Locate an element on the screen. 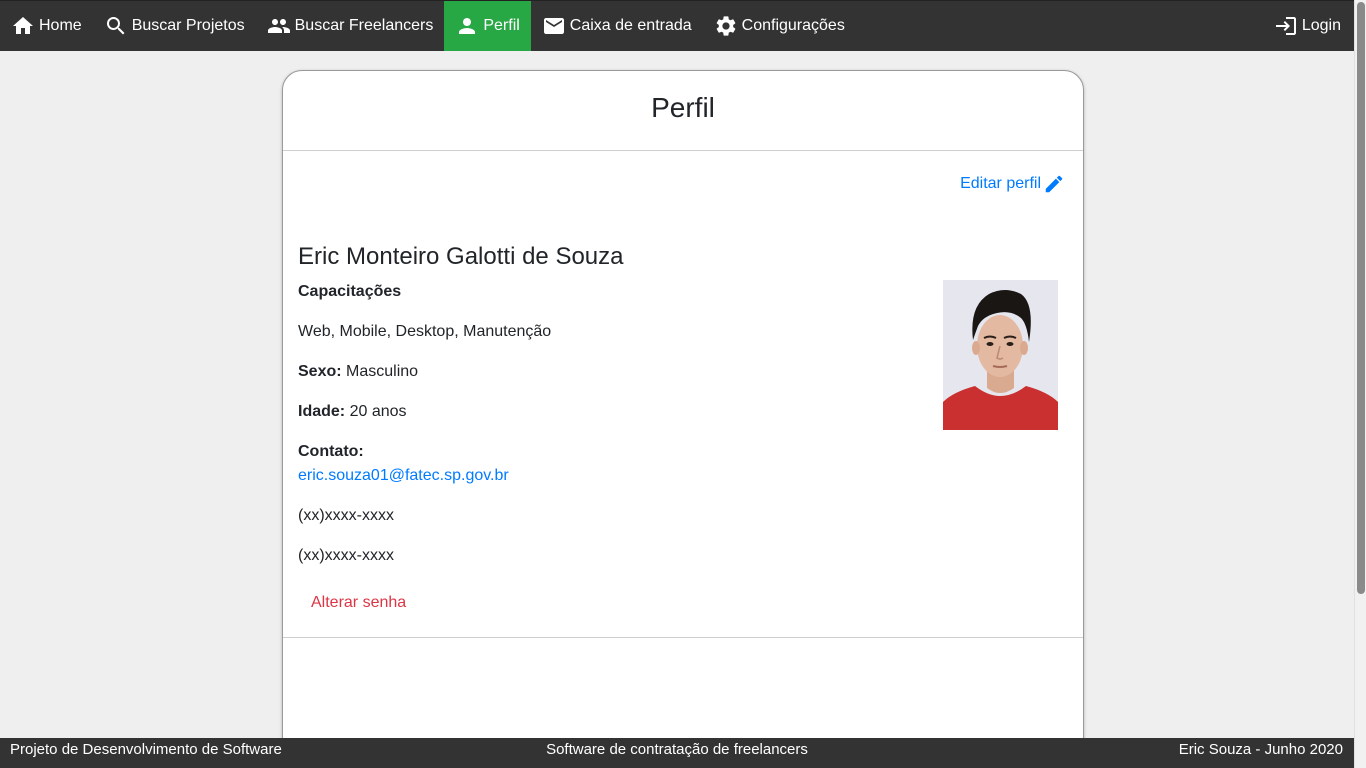  profile-name: Eric Monteiro Galotti de Souza is located at coordinates (461, 256).